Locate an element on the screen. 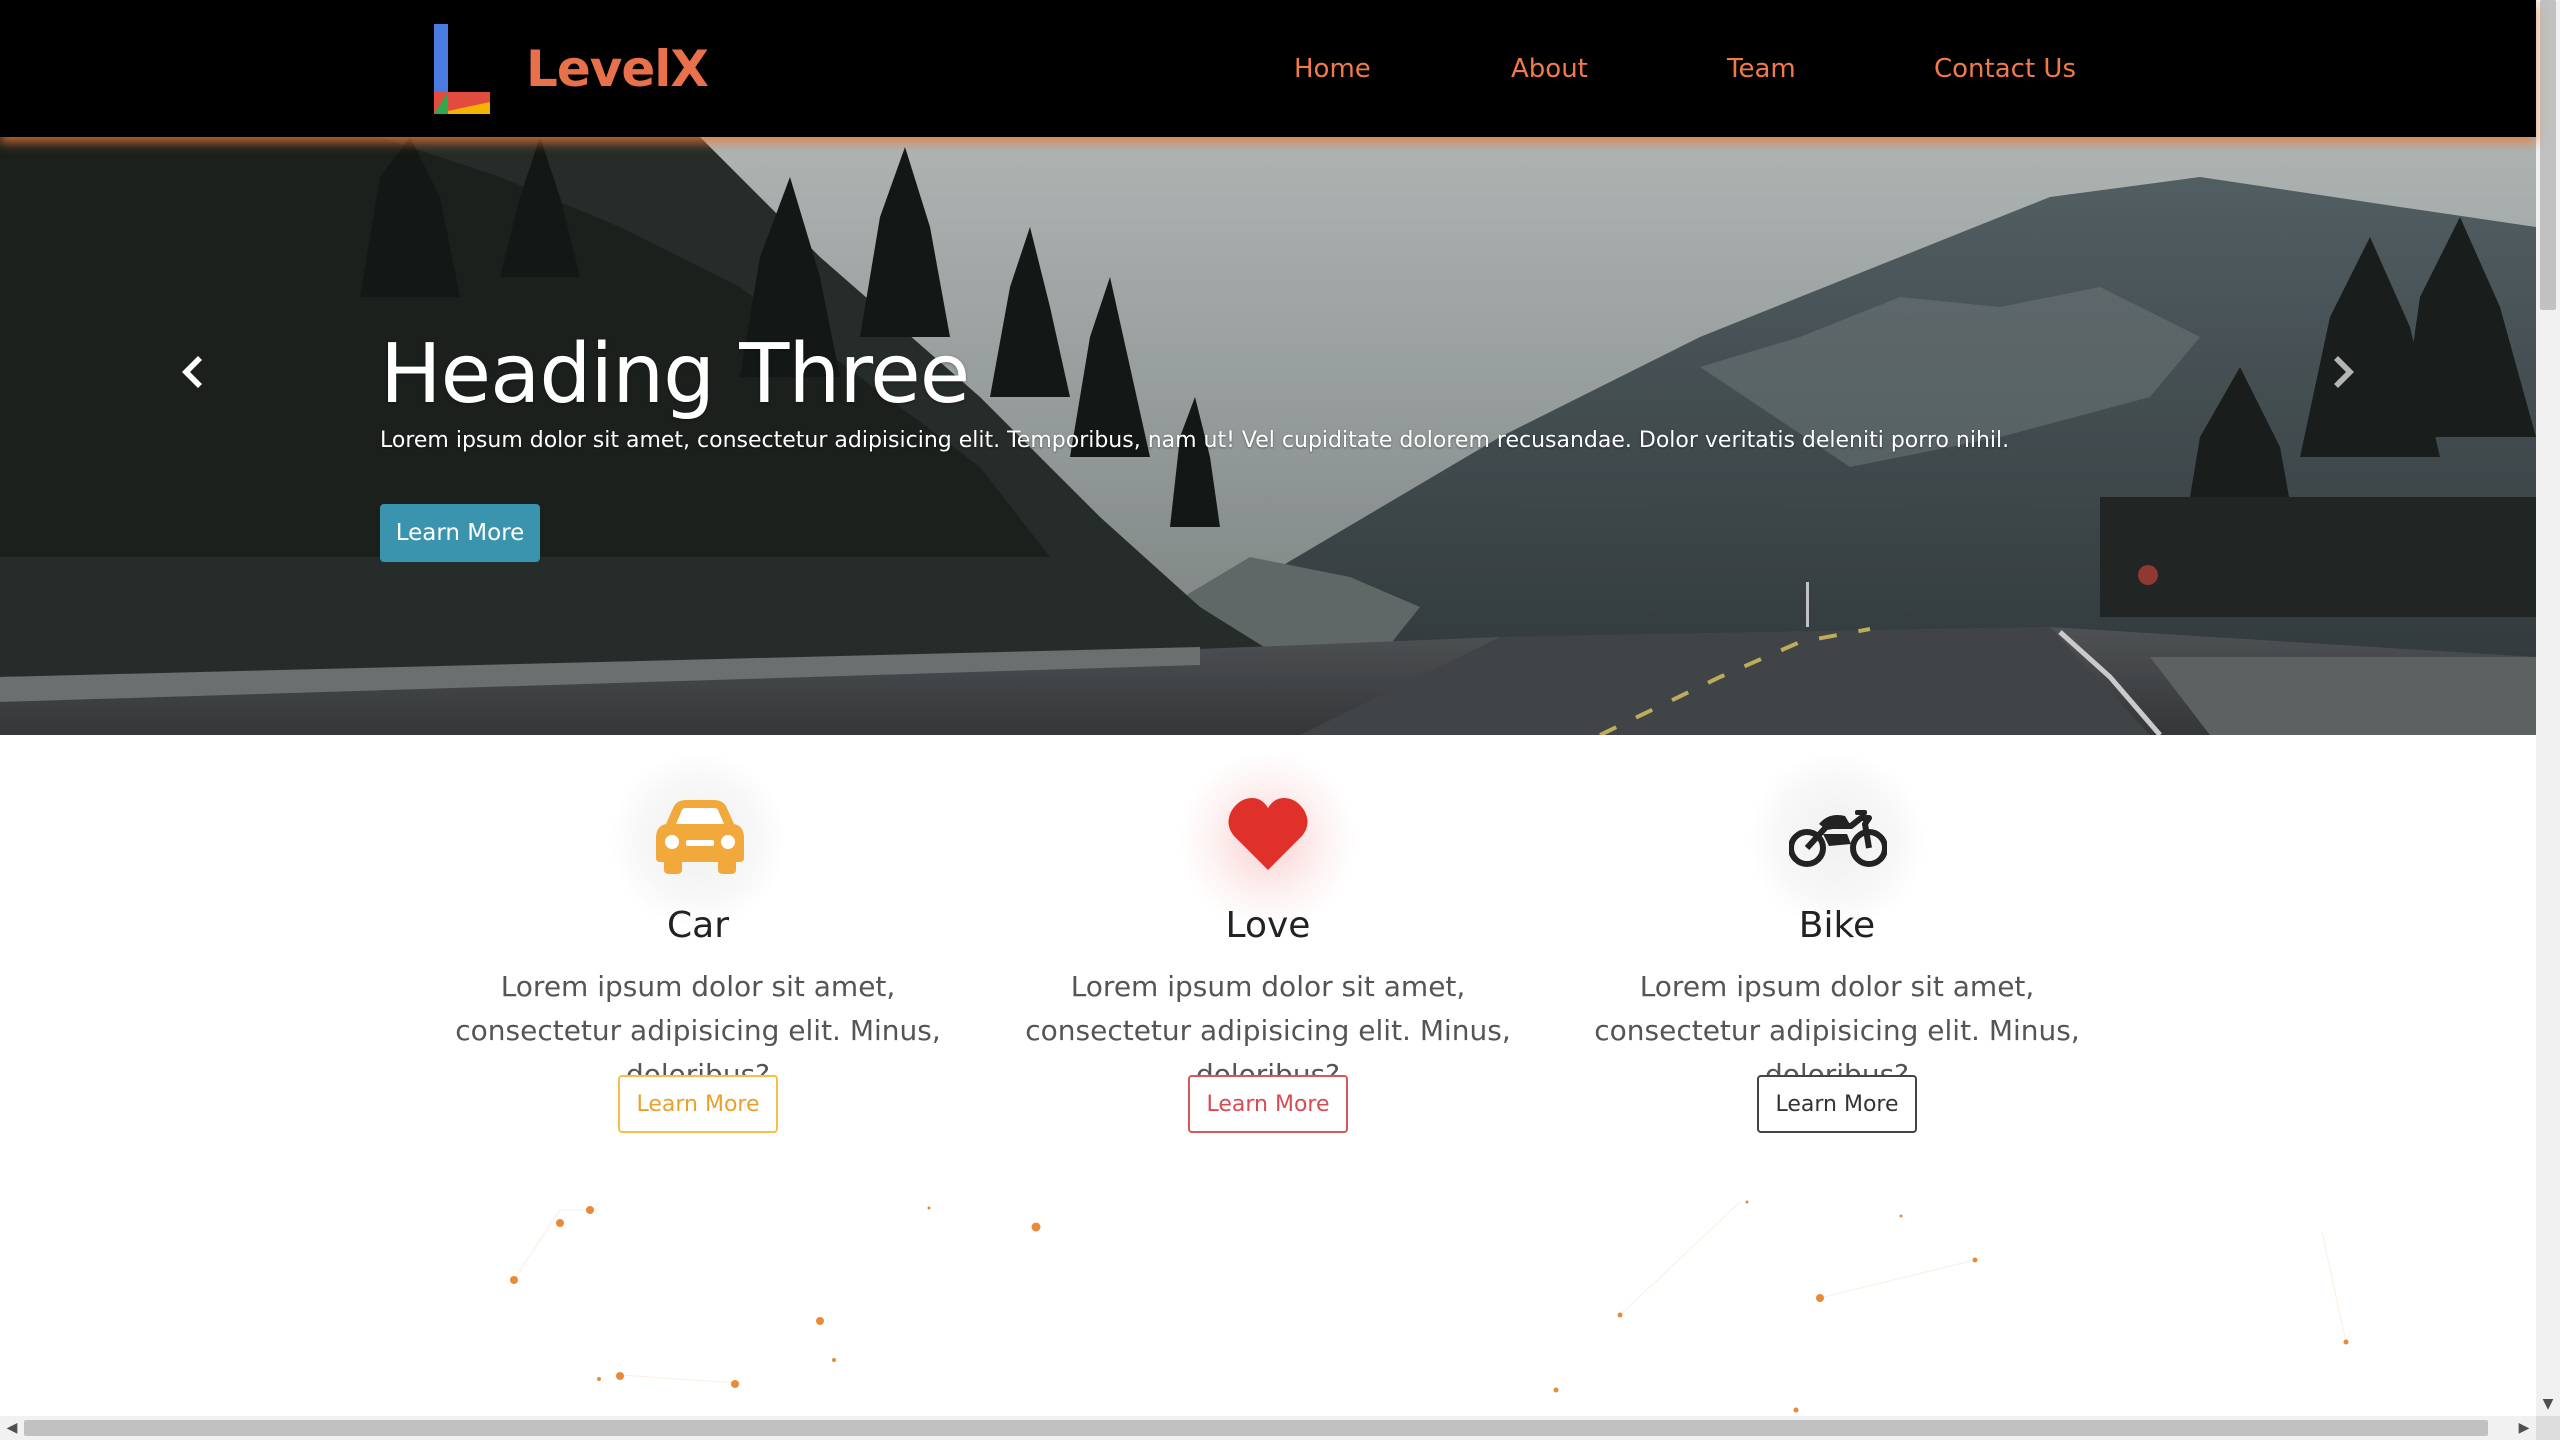  brand-link: LevelX is located at coordinates (571, 69).